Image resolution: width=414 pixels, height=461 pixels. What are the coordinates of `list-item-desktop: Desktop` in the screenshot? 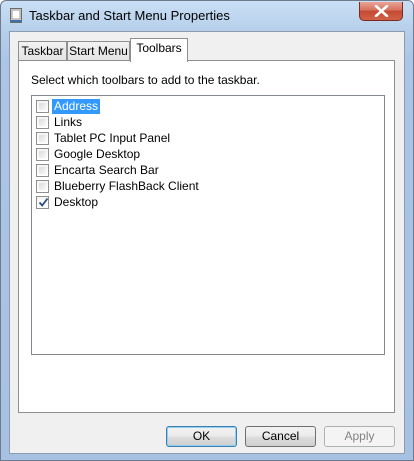 It's located at (206, 202).